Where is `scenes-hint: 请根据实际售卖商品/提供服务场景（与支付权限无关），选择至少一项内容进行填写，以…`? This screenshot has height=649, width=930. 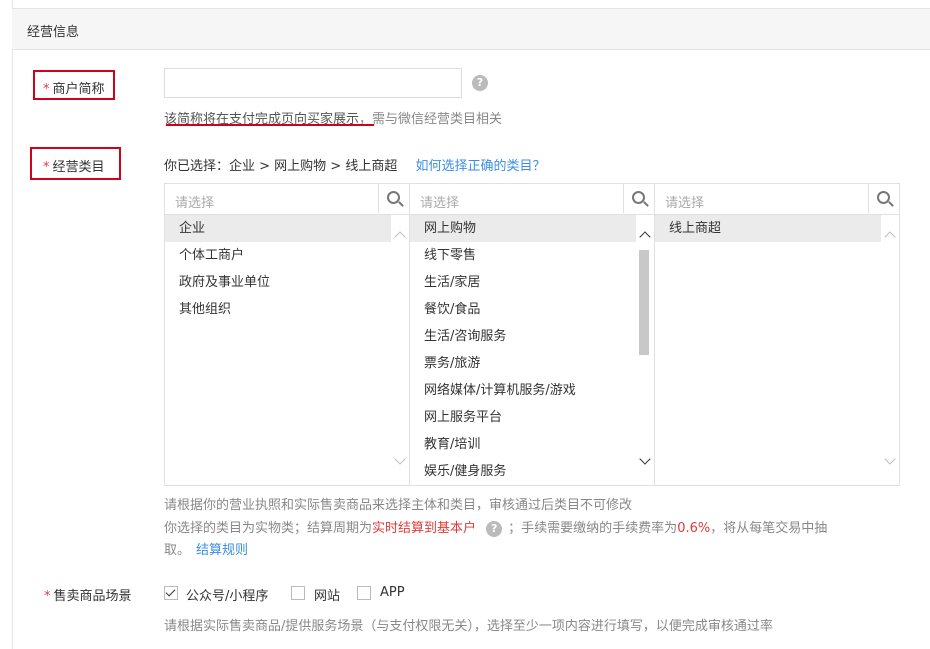
scenes-hint: 请根据实际售卖商品/提供服务场景（与支付权限无关），选择至少一项内容进行填写，以… is located at coordinates (468, 626).